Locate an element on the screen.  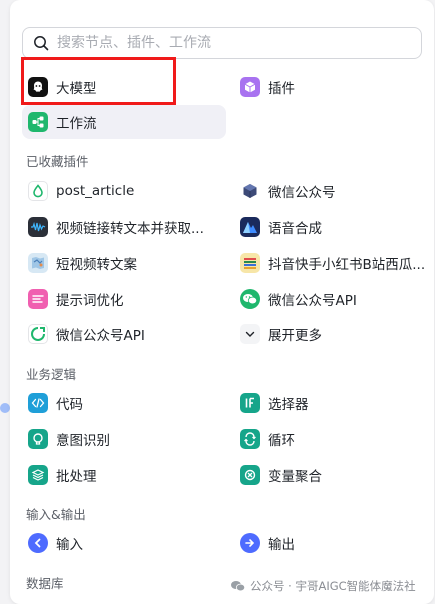
if-icon is located at coordinates (250, 403).